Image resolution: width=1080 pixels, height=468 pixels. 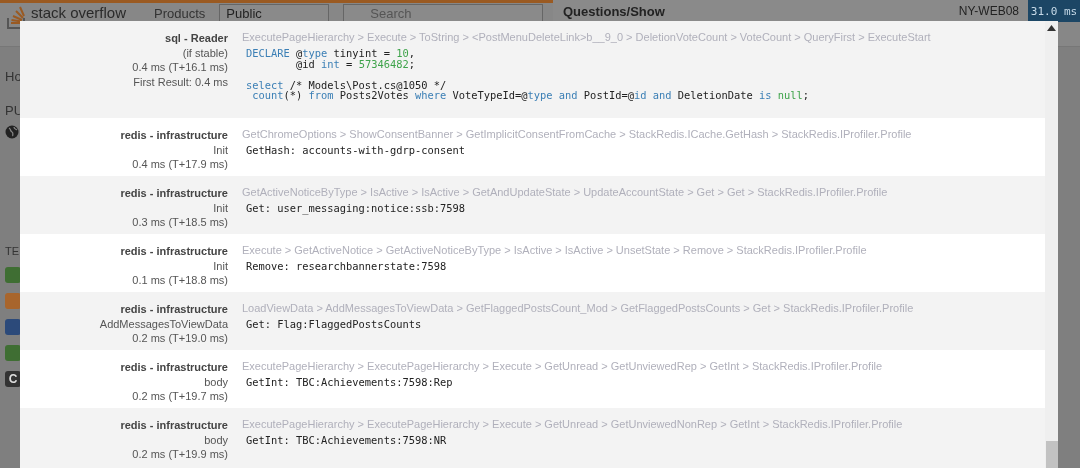 I want to click on stack-trace: ExecutePageHierarchy > ExecutePageHierarchy > Execute > GetUnread > GetUnviewedNonRep > GetInt > StackRedis.IProfiler.Profile, so click(x=572, y=424).